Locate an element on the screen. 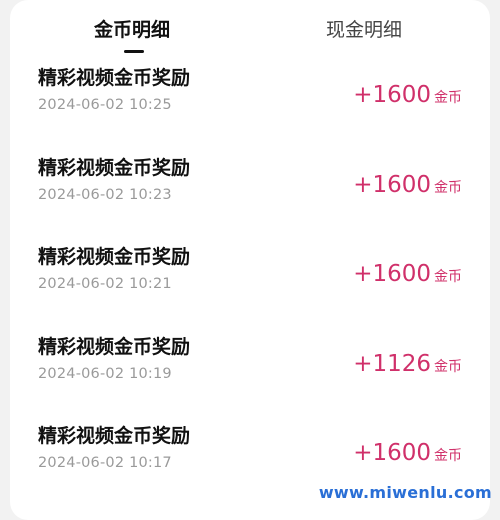 The image size is (500, 520). site-watermark: www.miwenlu.com is located at coordinates (405, 492).